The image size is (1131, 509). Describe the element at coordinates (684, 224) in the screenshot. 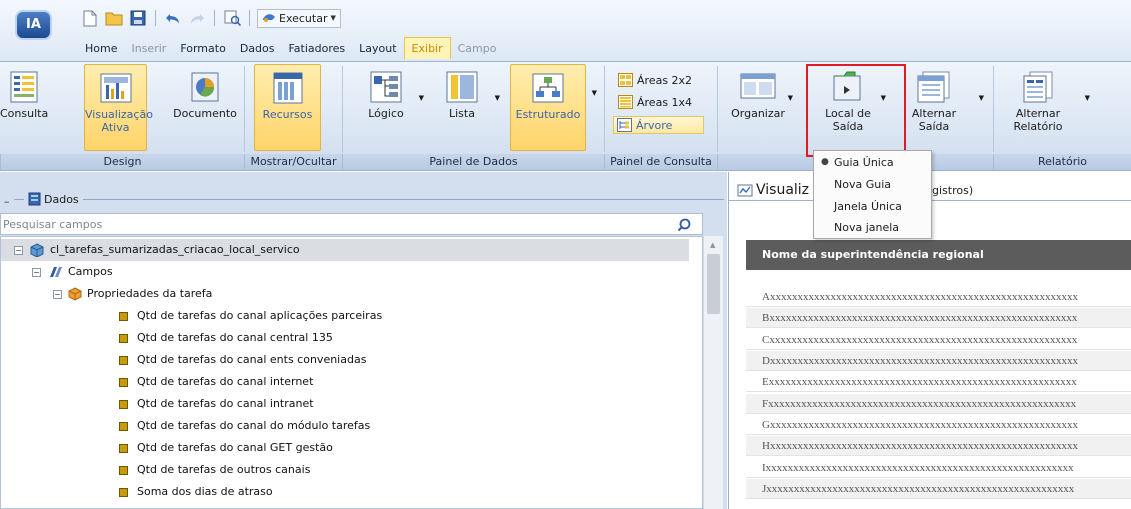

I see `search-icon` at that location.